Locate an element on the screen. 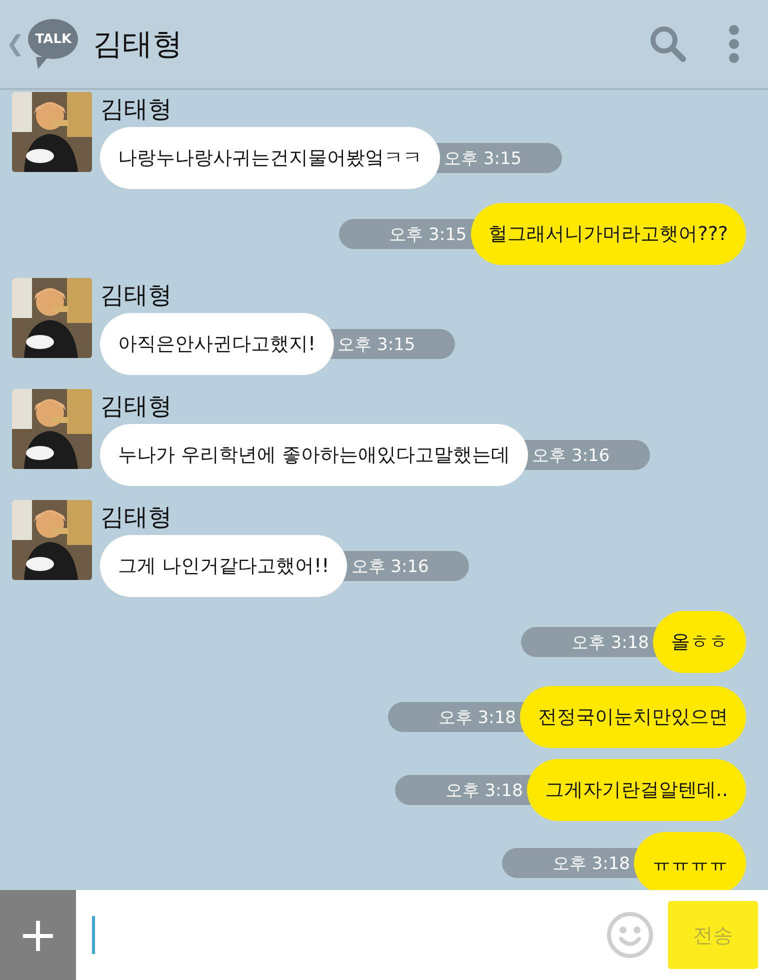 This screenshot has width=768, height=980. message-bubble: 전정국이눈치만있으면 is located at coordinates (633, 717).